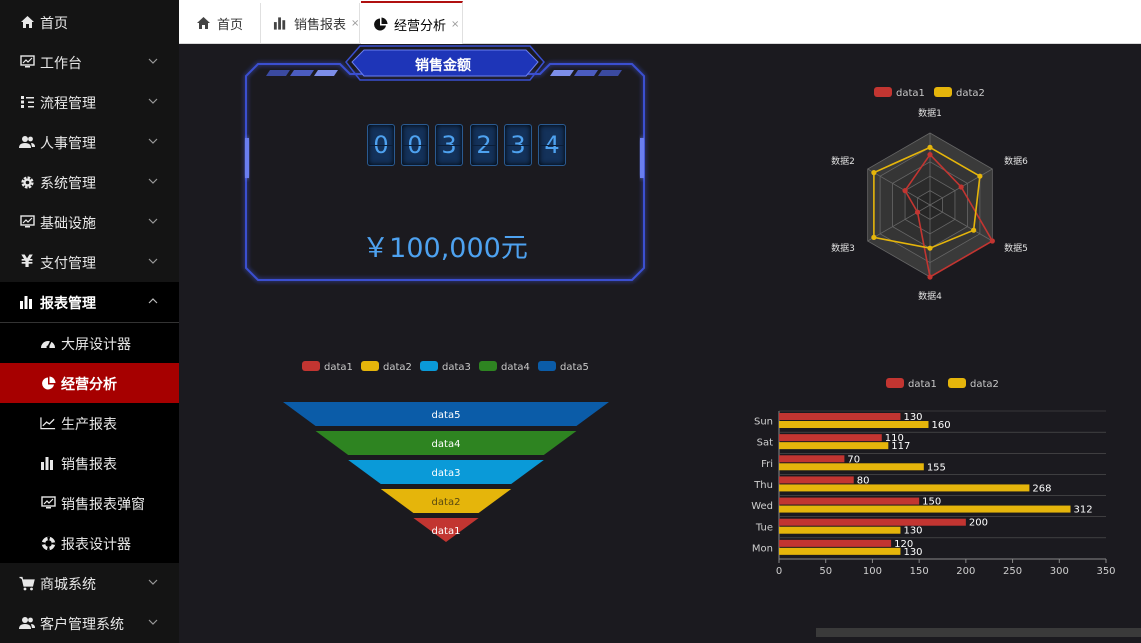 The image size is (1141, 643). Describe the element at coordinates (874, 237) in the screenshot. I see `radar-point-data2` at that location.